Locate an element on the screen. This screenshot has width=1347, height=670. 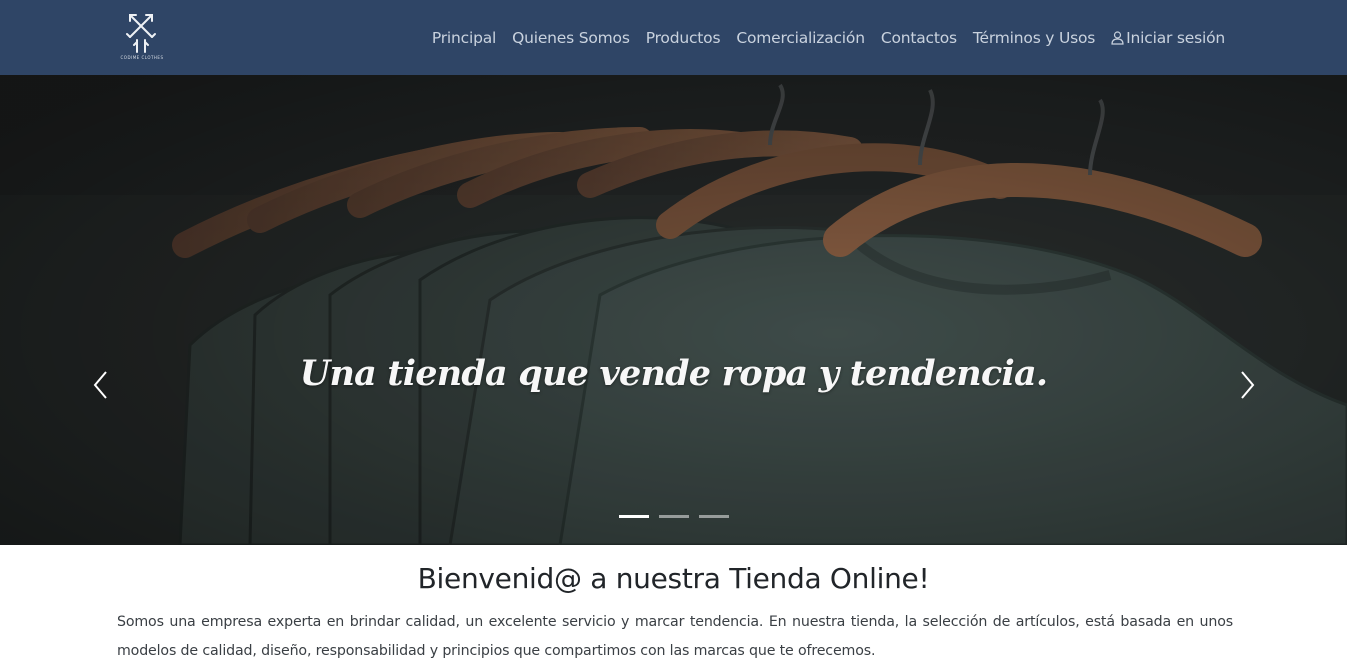
carousel-indicators is located at coordinates (674, 516).